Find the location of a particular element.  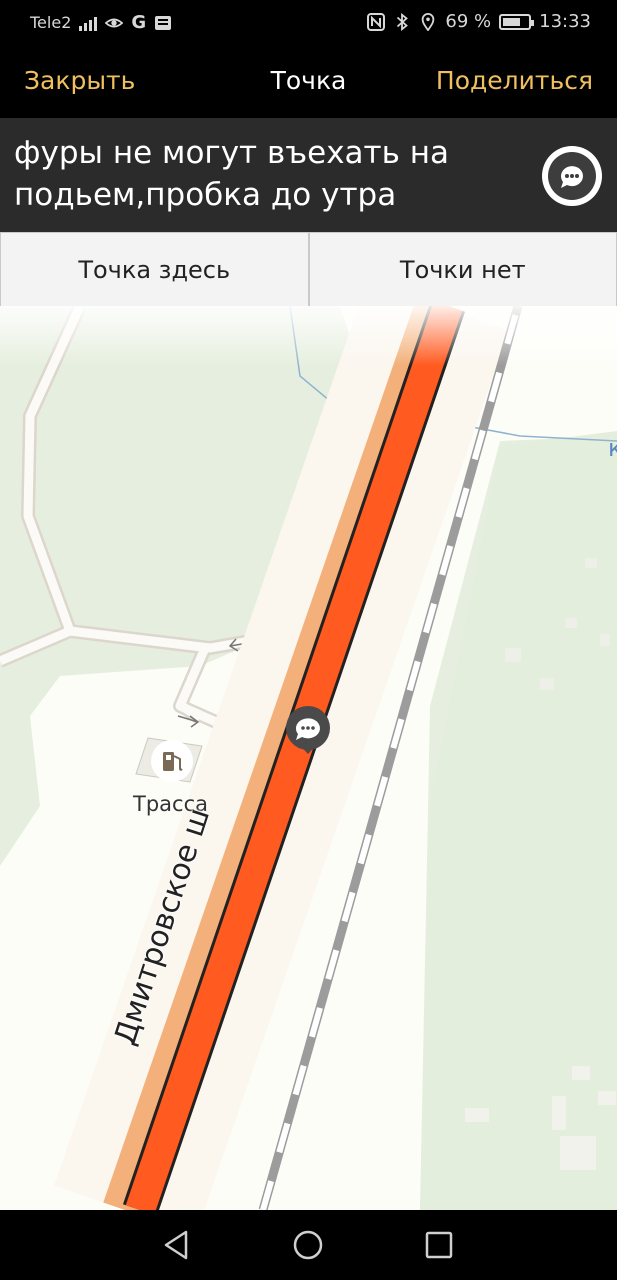

point-here-button: Точка здесь is located at coordinates (154, 269).